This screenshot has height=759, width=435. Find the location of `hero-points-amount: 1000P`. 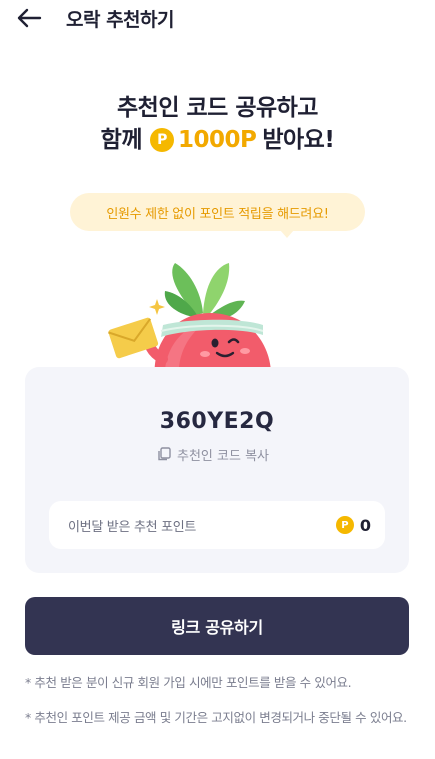

hero-points-amount: 1000P is located at coordinates (217, 140).